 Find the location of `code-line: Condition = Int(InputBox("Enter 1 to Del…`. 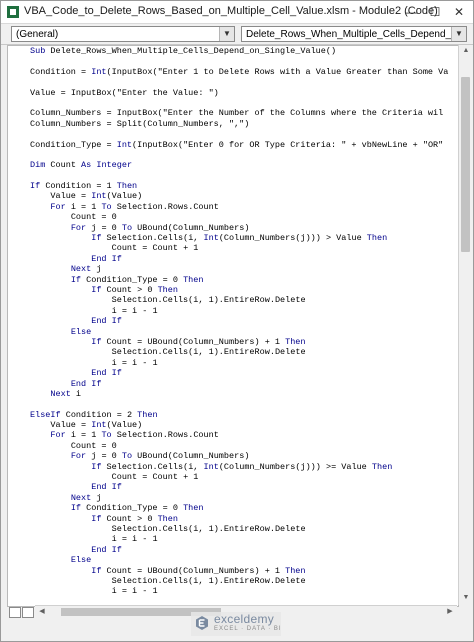

code-line: Condition = Int(InputBox("Enter 1 to Del… is located at coordinates (239, 72).